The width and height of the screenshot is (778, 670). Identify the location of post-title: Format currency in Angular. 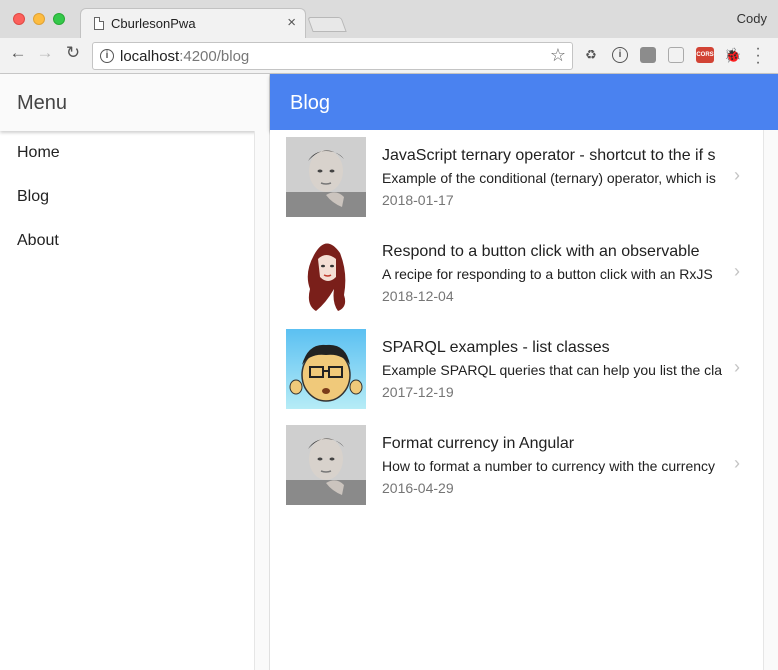
(478, 443).